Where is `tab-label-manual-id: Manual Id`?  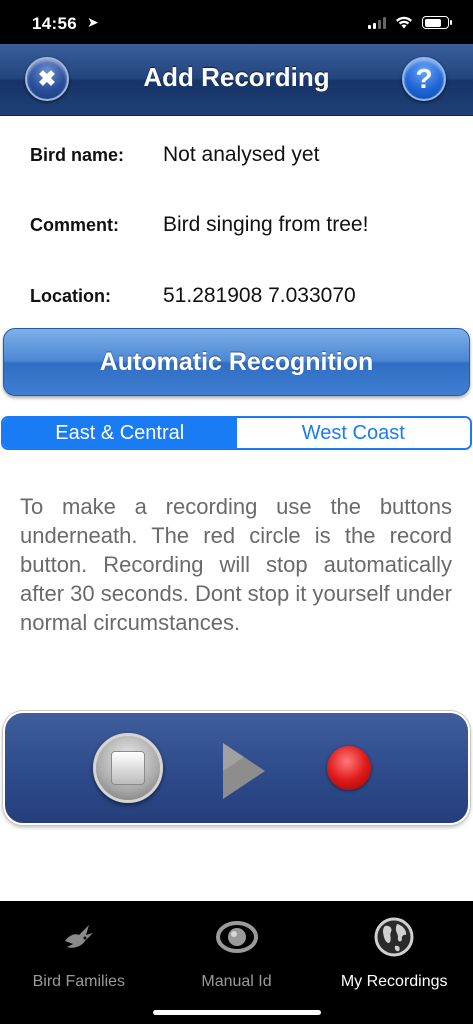 tab-label-manual-id: Manual Id is located at coordinates (236, 981).